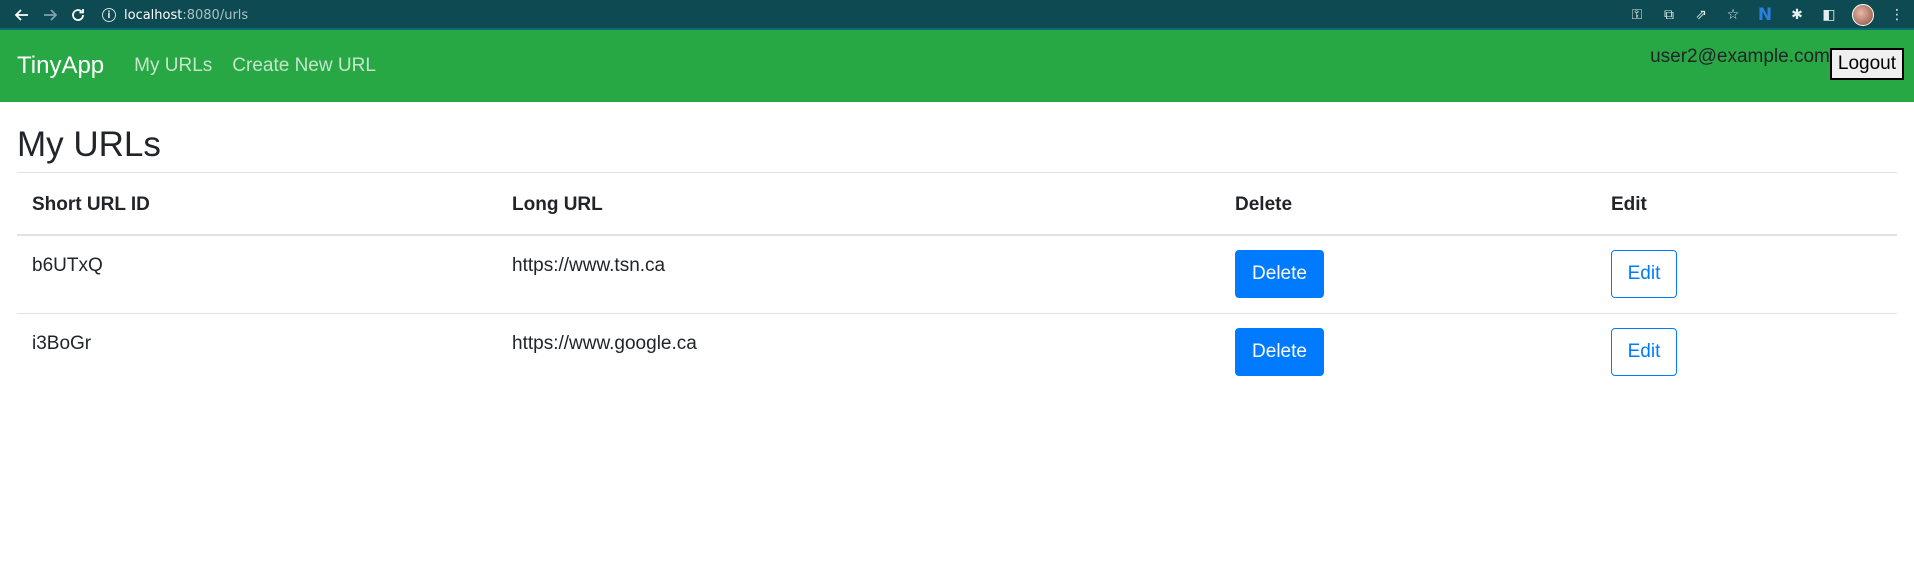 This screenshot has height=587, width=1914. What do you see at coordinates (604, 344) in the screenshot?
I see `long-url: https://www.google.ca` at bounding box center [604, 344].